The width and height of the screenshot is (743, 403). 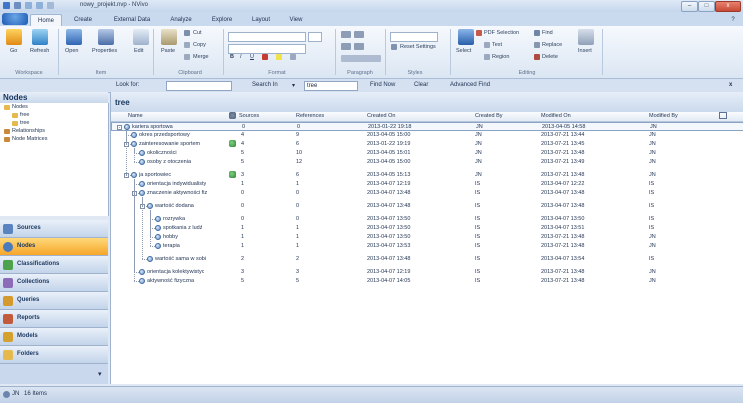 I want to click on reset-settings-button: Reset Settings, so click(x=418, y=47).